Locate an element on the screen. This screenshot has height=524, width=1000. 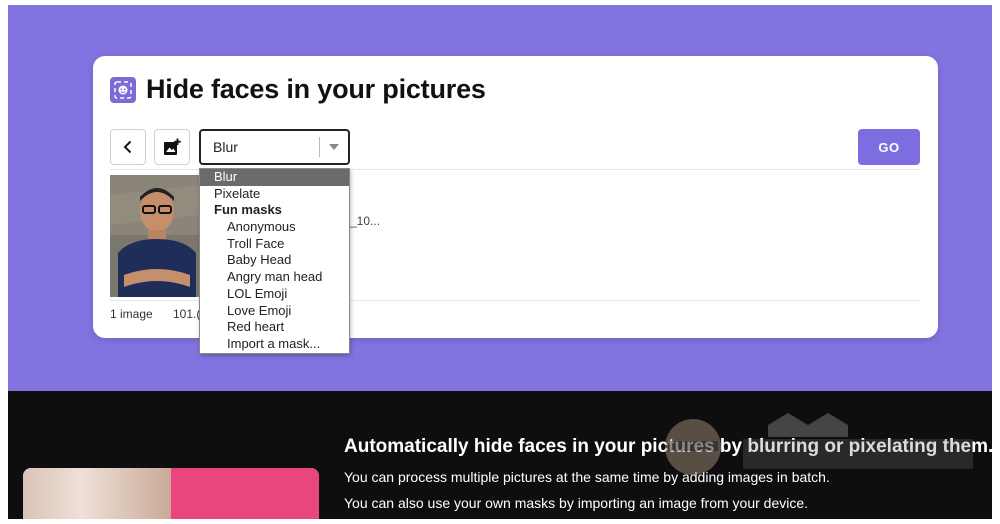
watermark-logo-icon is located at coordinates (813, 451).